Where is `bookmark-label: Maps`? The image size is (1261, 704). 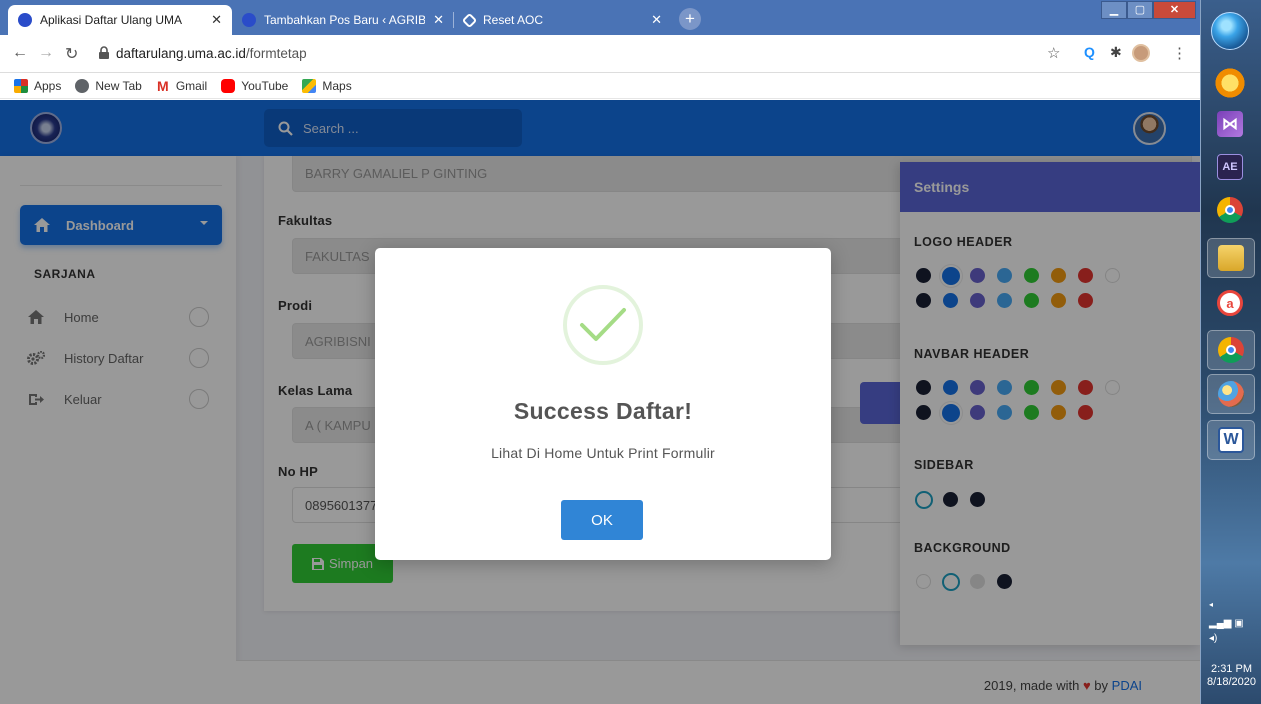 bookmark-label: Maps is located at coordinates (337, 85).